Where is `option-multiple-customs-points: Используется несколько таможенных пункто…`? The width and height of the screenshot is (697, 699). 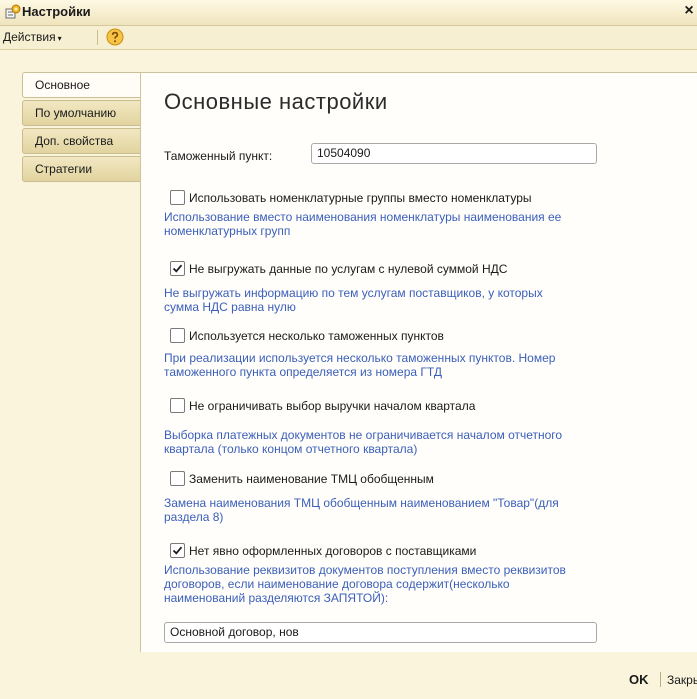 option-multiple-customs-points: Используется несколько таможенных пункто… is located at coordinates (307, 335).